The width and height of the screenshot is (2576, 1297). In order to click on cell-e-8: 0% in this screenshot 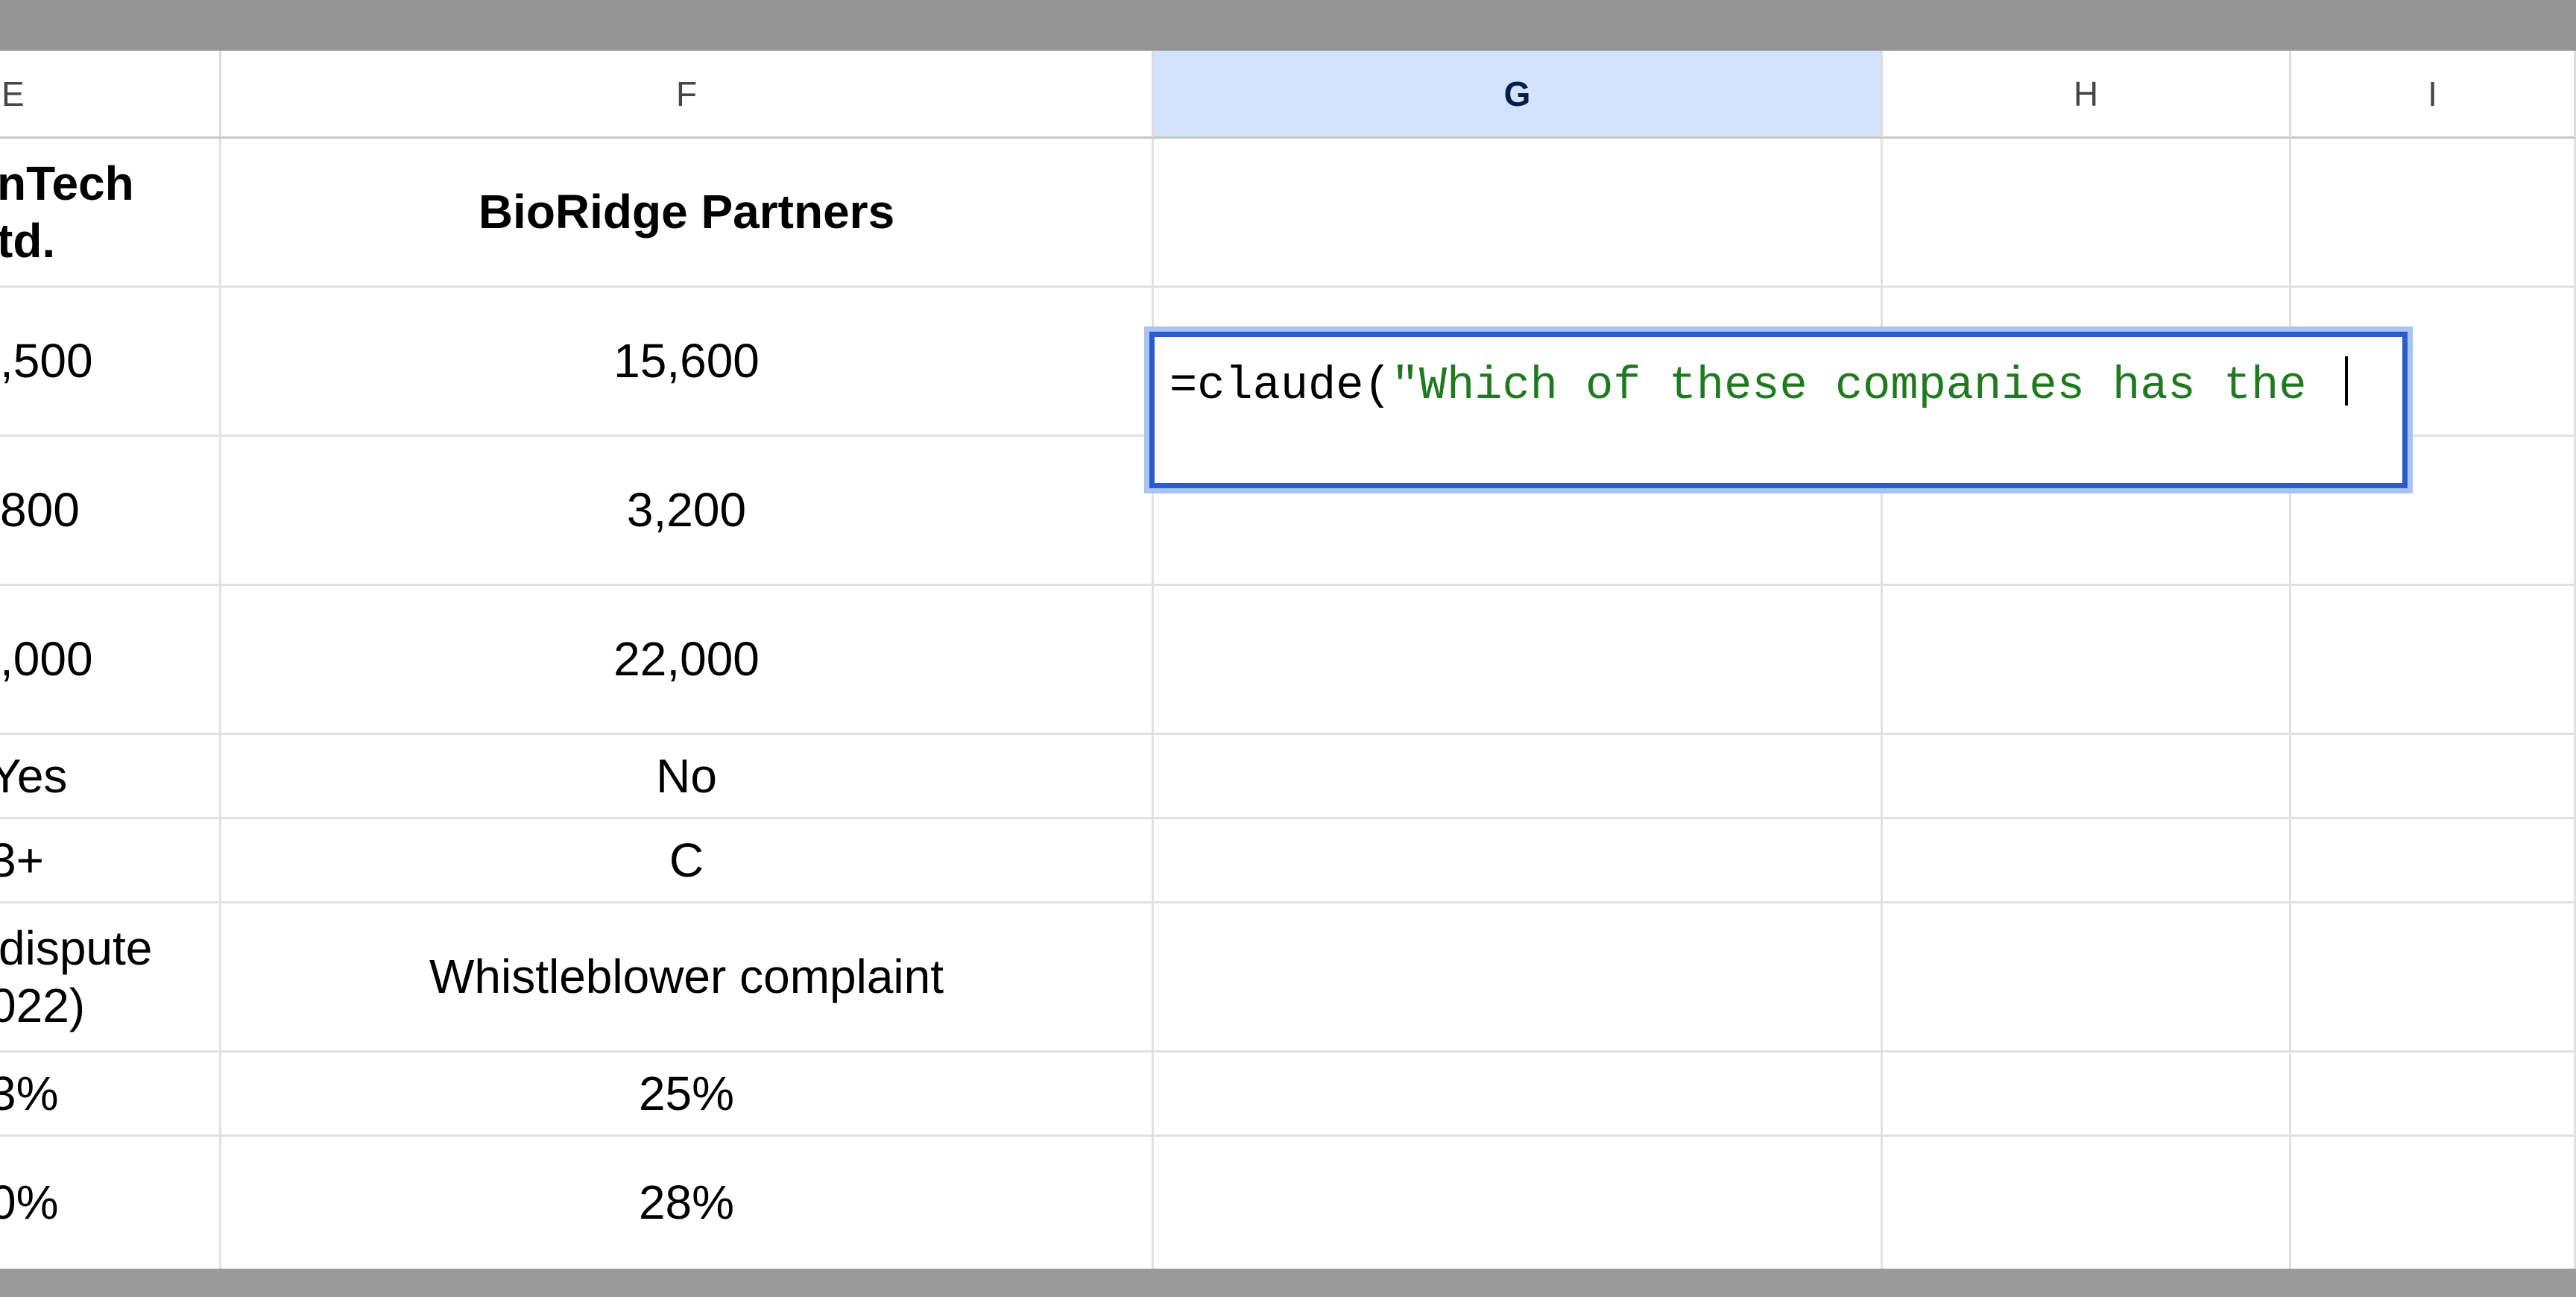, I will do `click(110, 1203)`.